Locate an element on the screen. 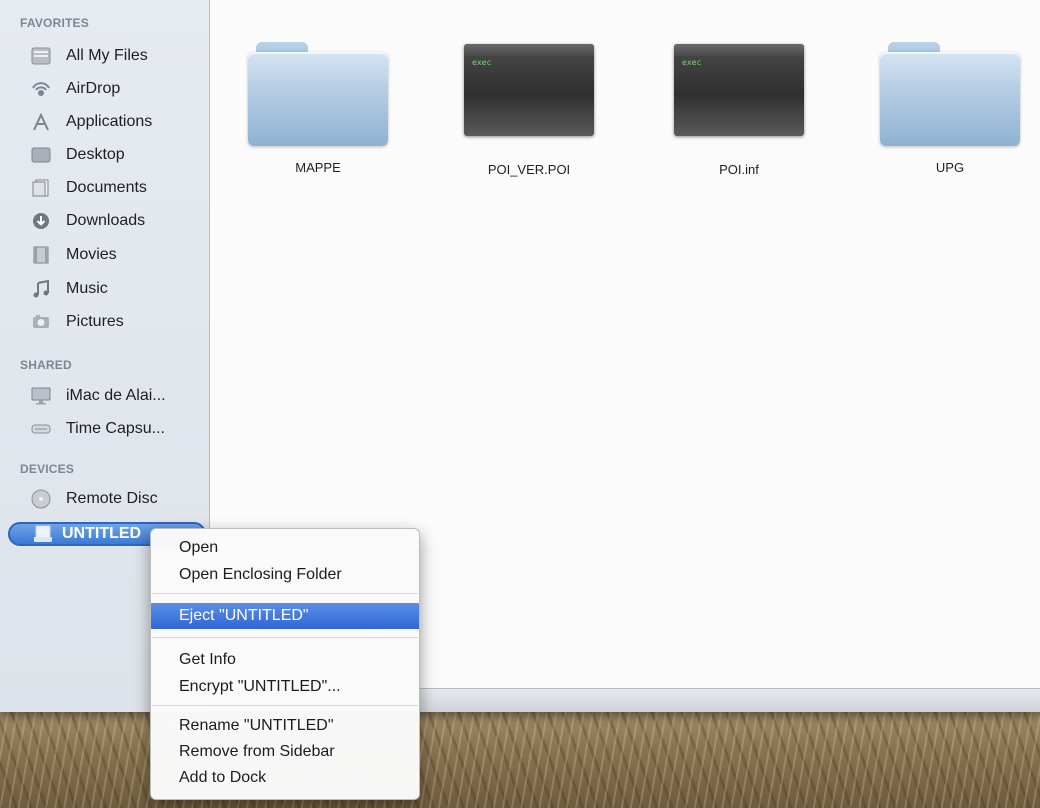 Image resolution: width=1040 pixels, height=808 pixels. file-item-mappe: MAPPE is located at coordinates (318, 108).